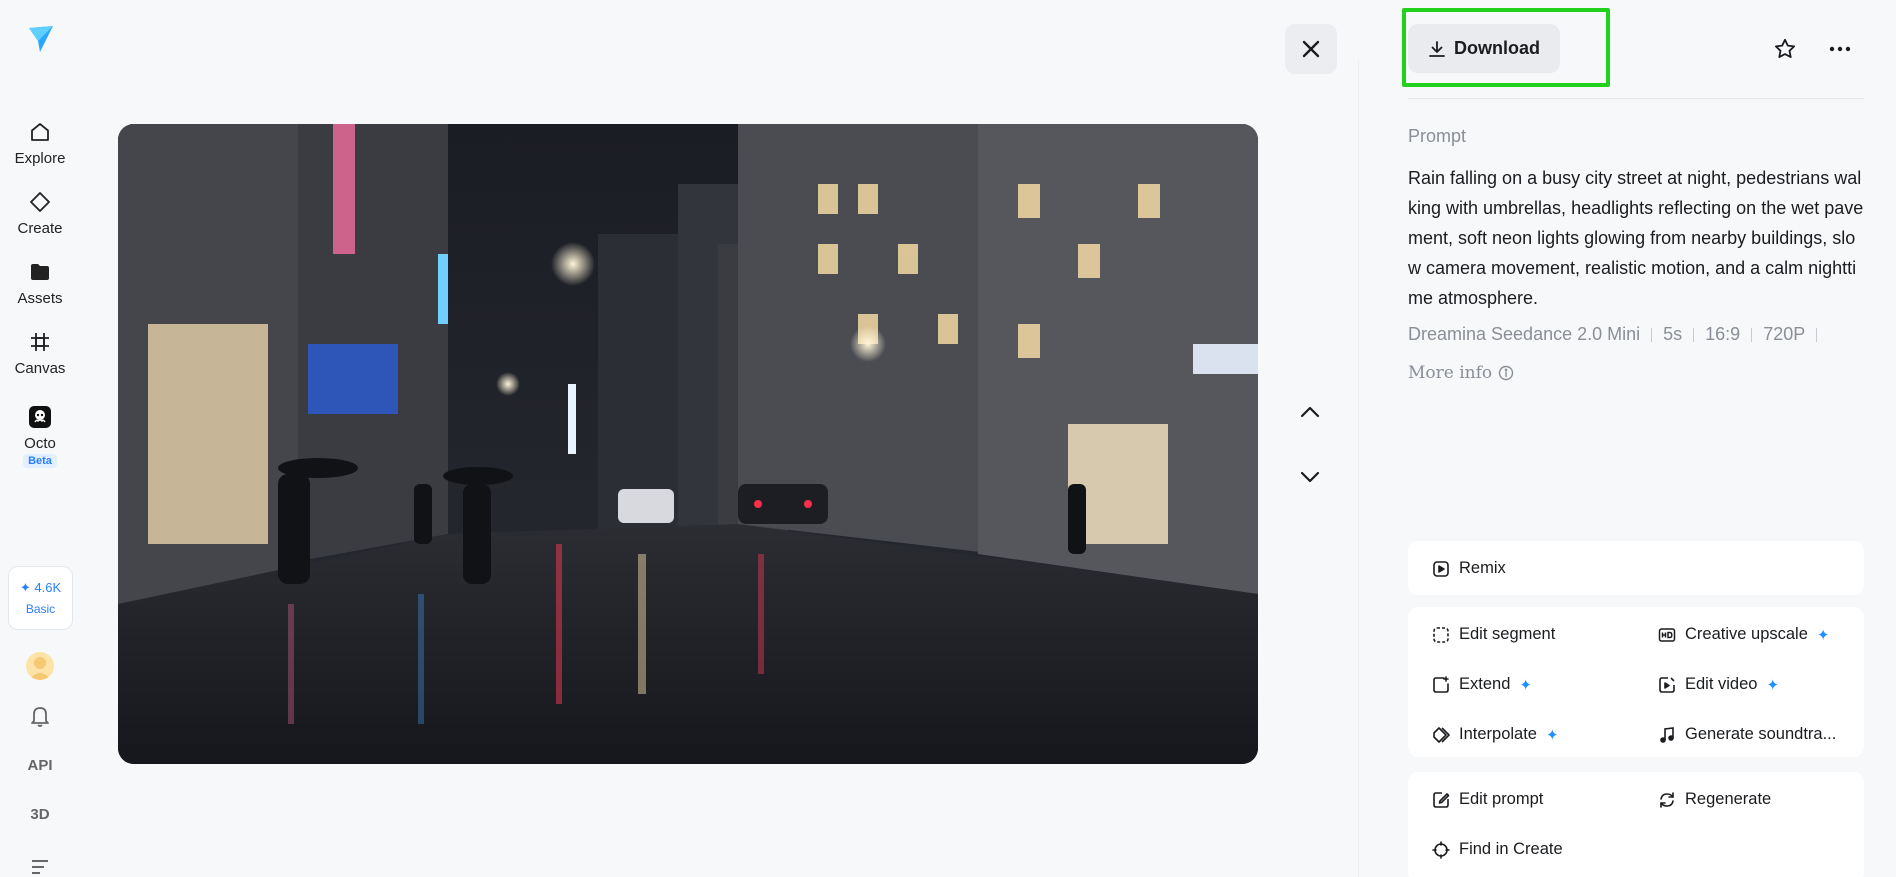 Image resolution: width=1896 pixels, height=877 pixels. Describe the element at coordinates (1482, 568) in the screenshot. I see `remix-label: Remix` at that location.